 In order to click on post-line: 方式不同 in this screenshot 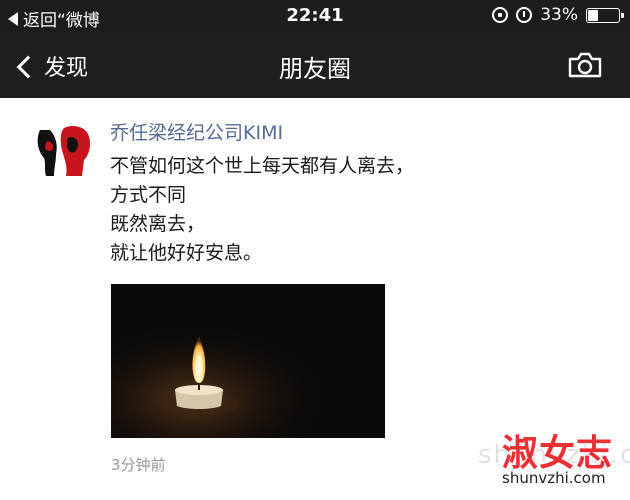, I will do `click(148, 195)`.